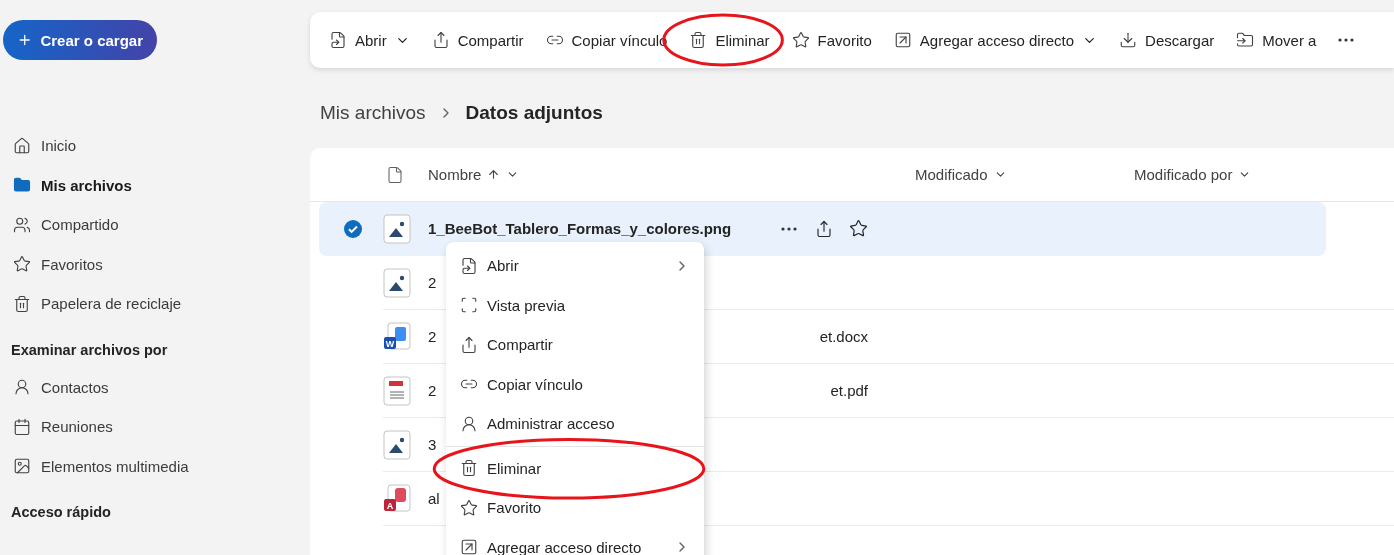 The width and height of the screenshot is (1394, 555). I want to click on section-title: Examinar archivos por, so click(89, 350).